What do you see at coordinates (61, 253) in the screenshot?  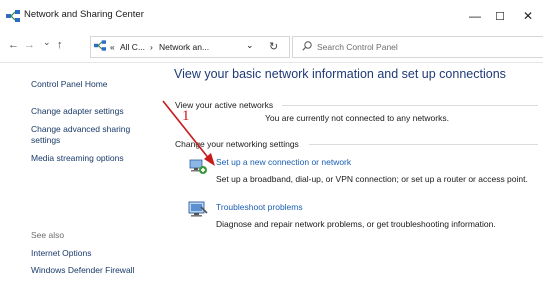 I see `see-also-internet-options: Internet Options` at bounding box center [61, 253].